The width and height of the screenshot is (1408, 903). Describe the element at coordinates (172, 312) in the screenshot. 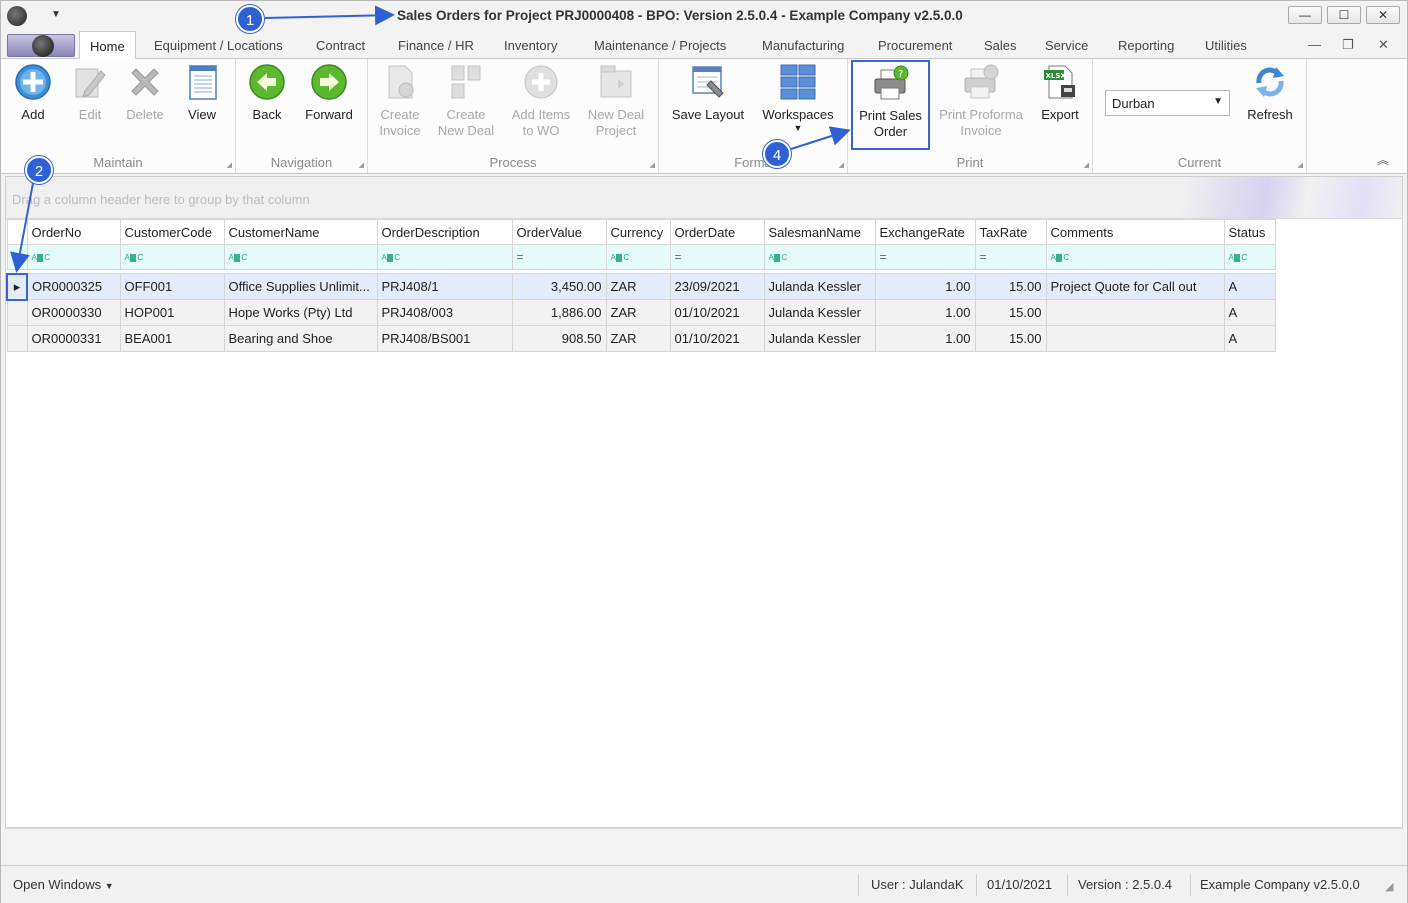

I see `cell-customercode: HOP001` at that location.